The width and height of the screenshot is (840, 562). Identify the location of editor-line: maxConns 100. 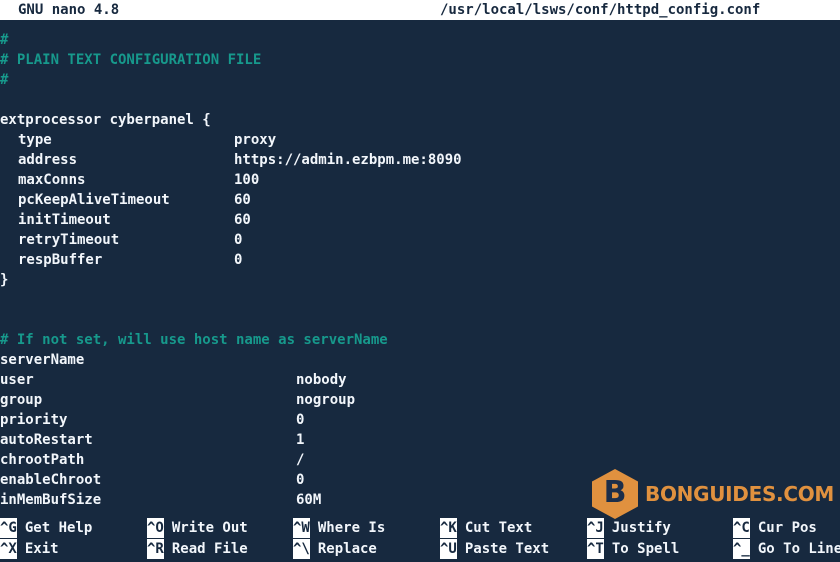
(420, 180).